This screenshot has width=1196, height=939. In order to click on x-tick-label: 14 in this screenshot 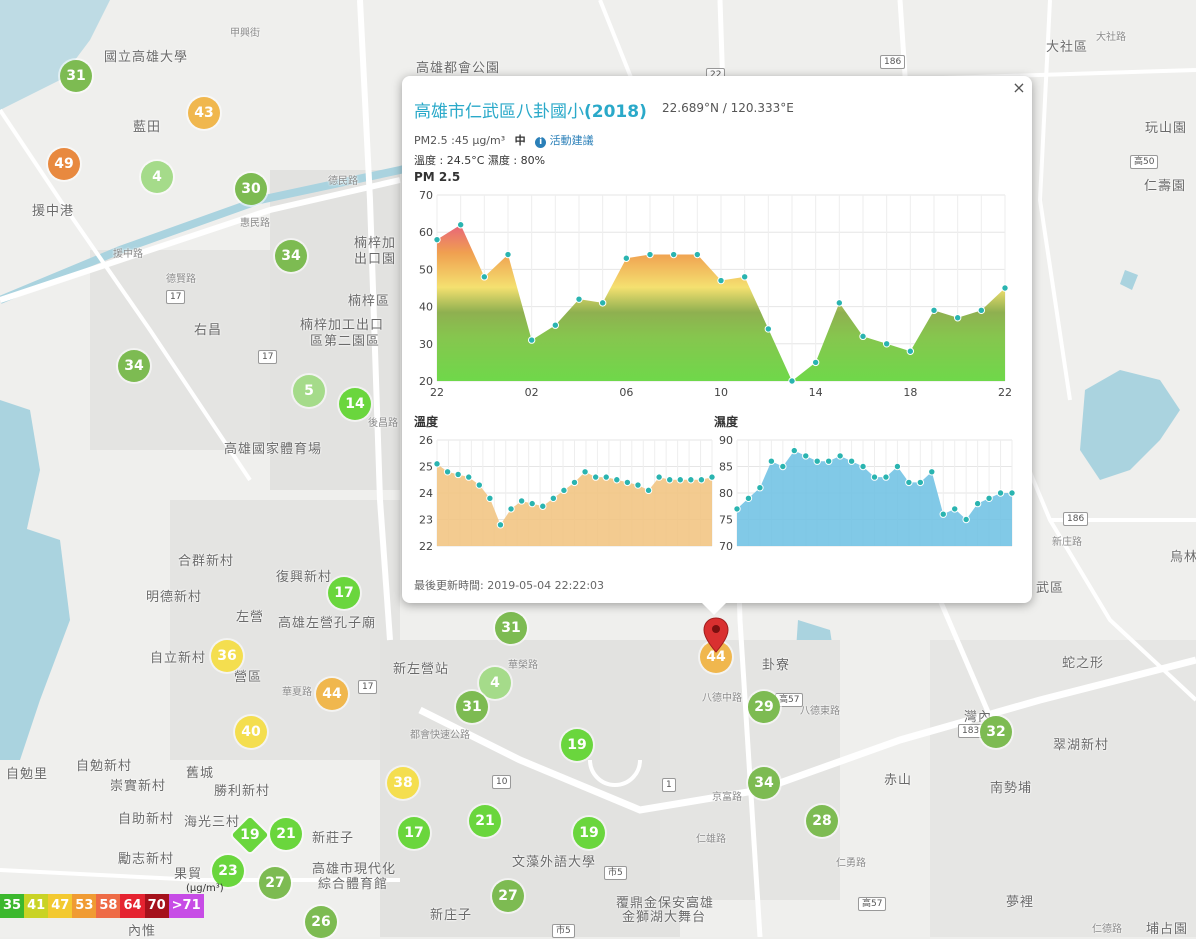, I will do `click(816, 392)`.